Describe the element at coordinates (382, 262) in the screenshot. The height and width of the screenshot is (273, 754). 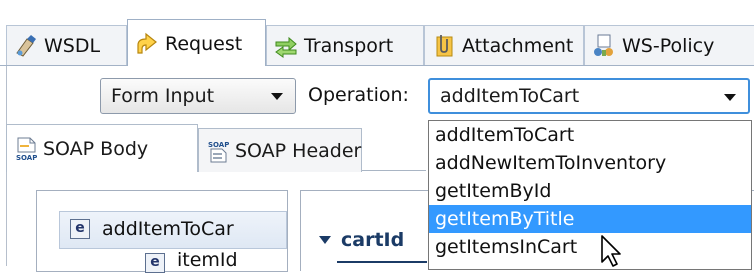
I see `section-underline` at that location.